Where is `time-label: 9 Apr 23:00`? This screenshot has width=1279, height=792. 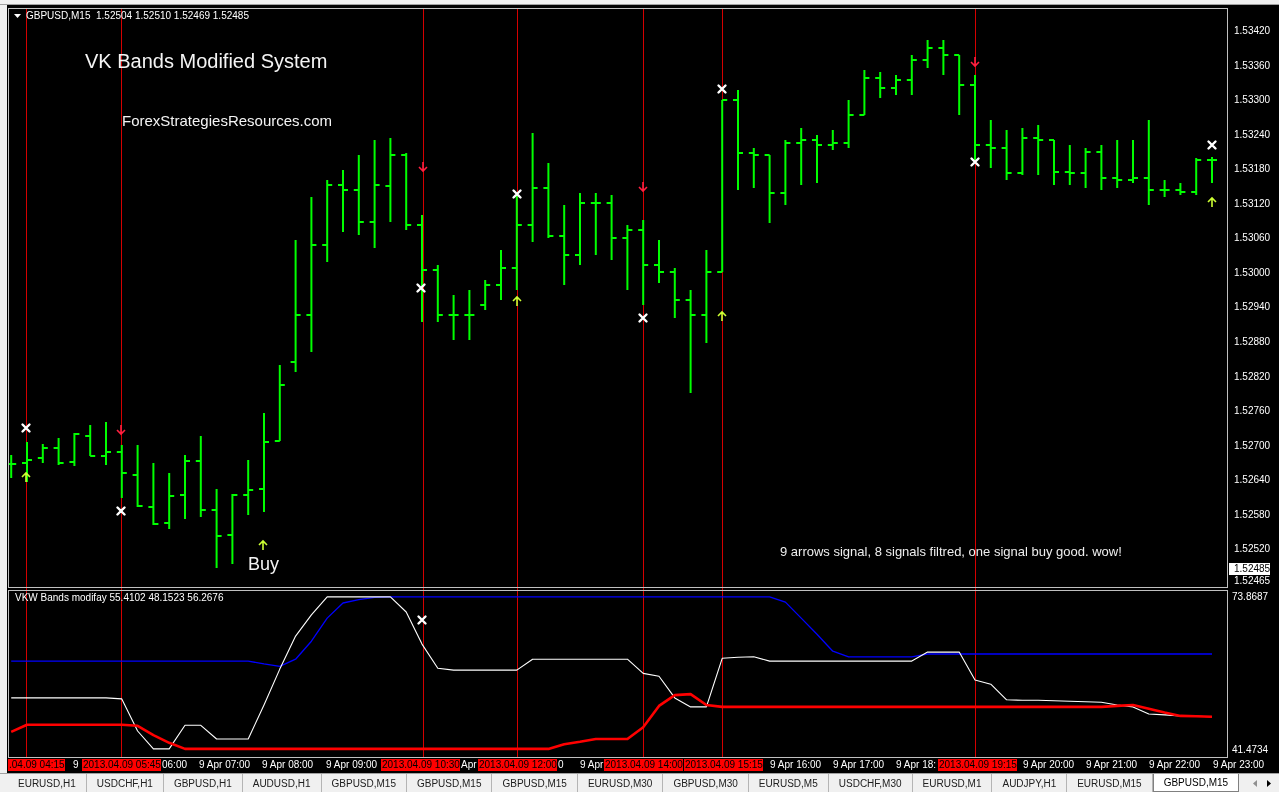
time-label: 9 Apr 23:00 is located at coordinates (1239, 765).